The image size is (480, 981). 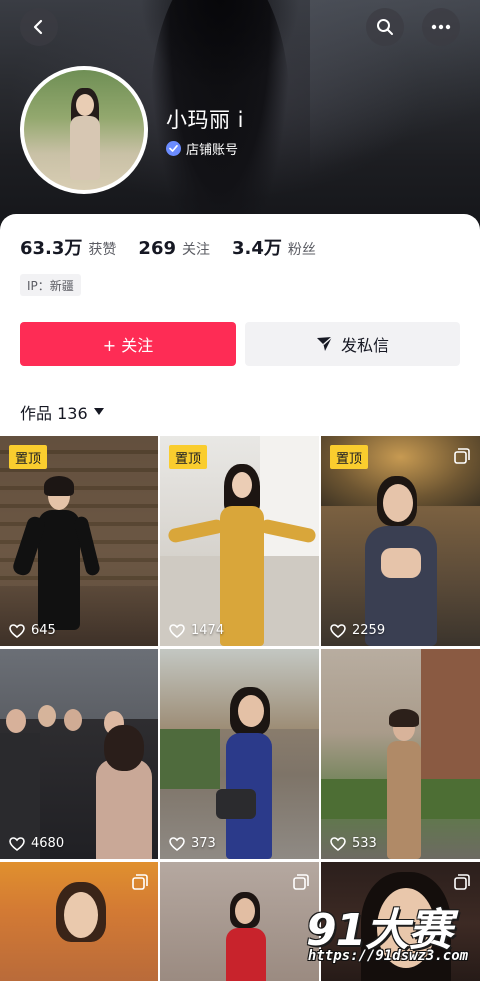 I want to click on like-count: 2259, so click(x=357, y=630).